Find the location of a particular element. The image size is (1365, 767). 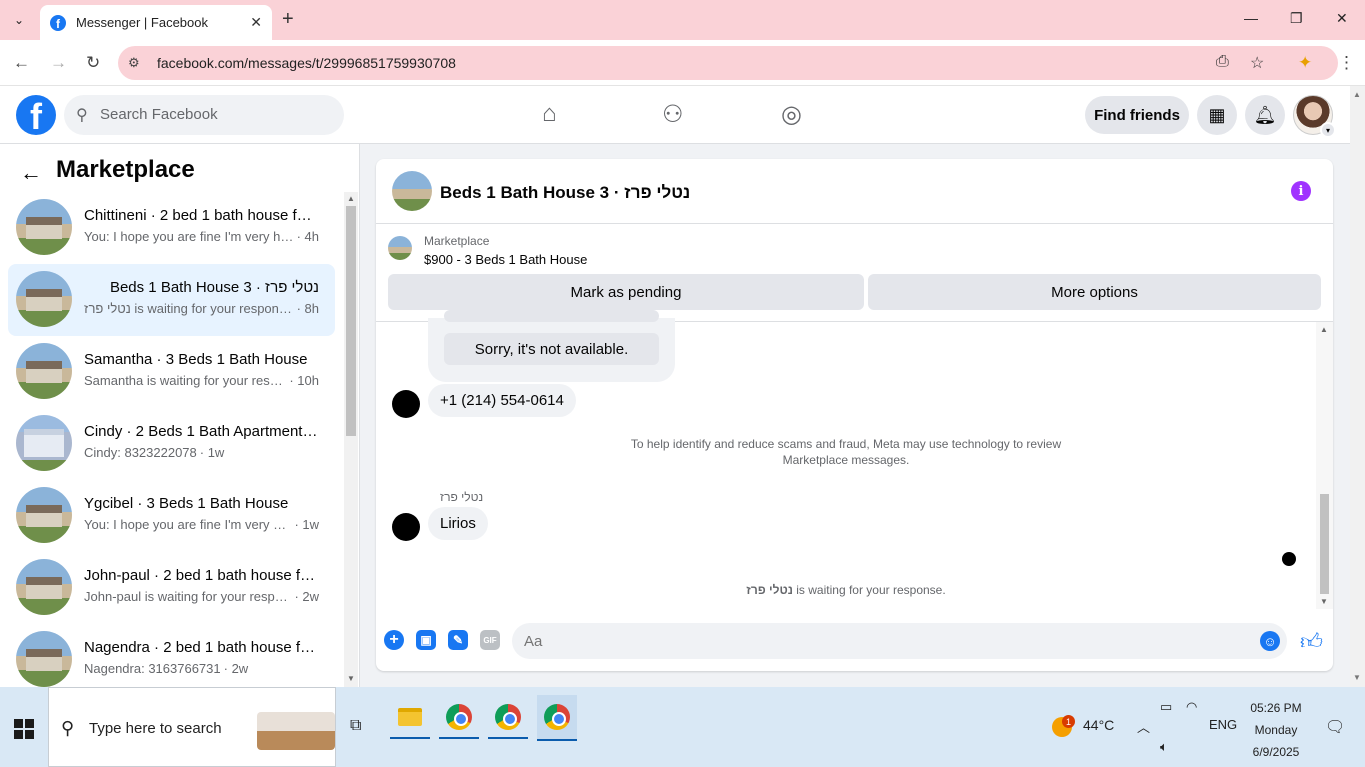

site-settings-icon: ⚙ is located at coordinates (134, 63).